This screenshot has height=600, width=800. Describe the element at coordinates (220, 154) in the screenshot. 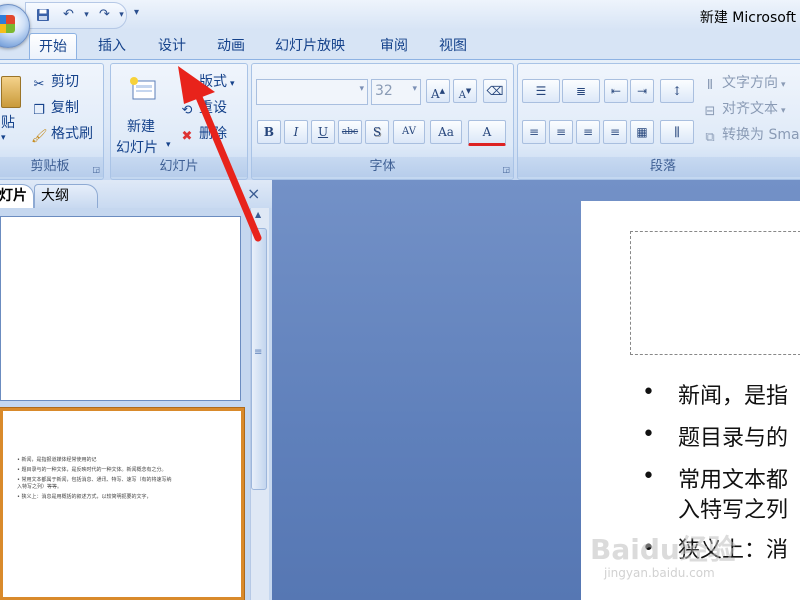

I see `annotation-arrow-icon` at that location.